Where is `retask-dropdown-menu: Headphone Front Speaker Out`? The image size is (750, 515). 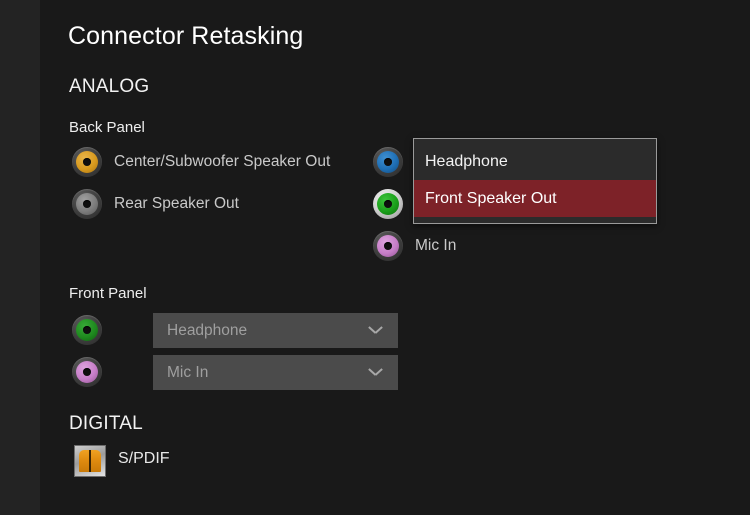
retask-dropdown-menu: Headphone Front Speaker Out is located at coordinates (535, 181).